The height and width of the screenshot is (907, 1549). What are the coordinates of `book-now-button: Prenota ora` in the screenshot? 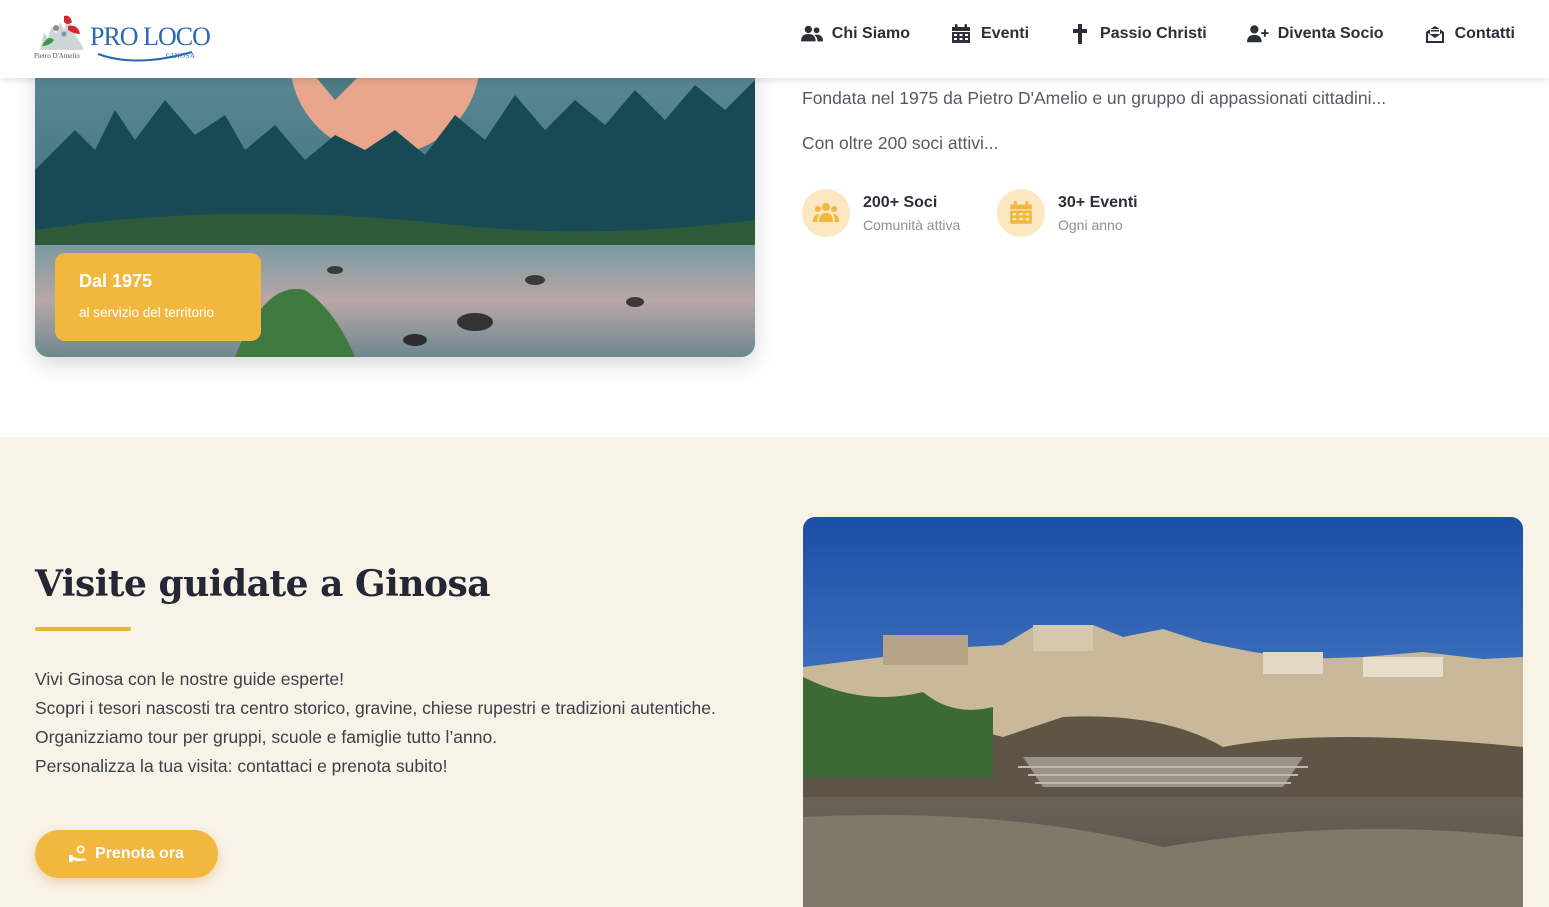 It's located at (126, 854).